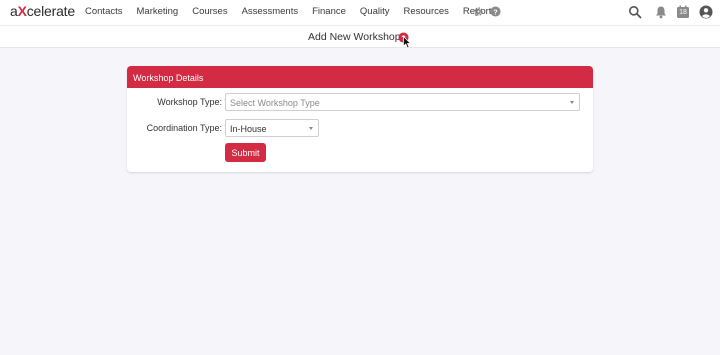 This screenshot has width=720, height=355. I want to click on search-icon, so click(635, 12).